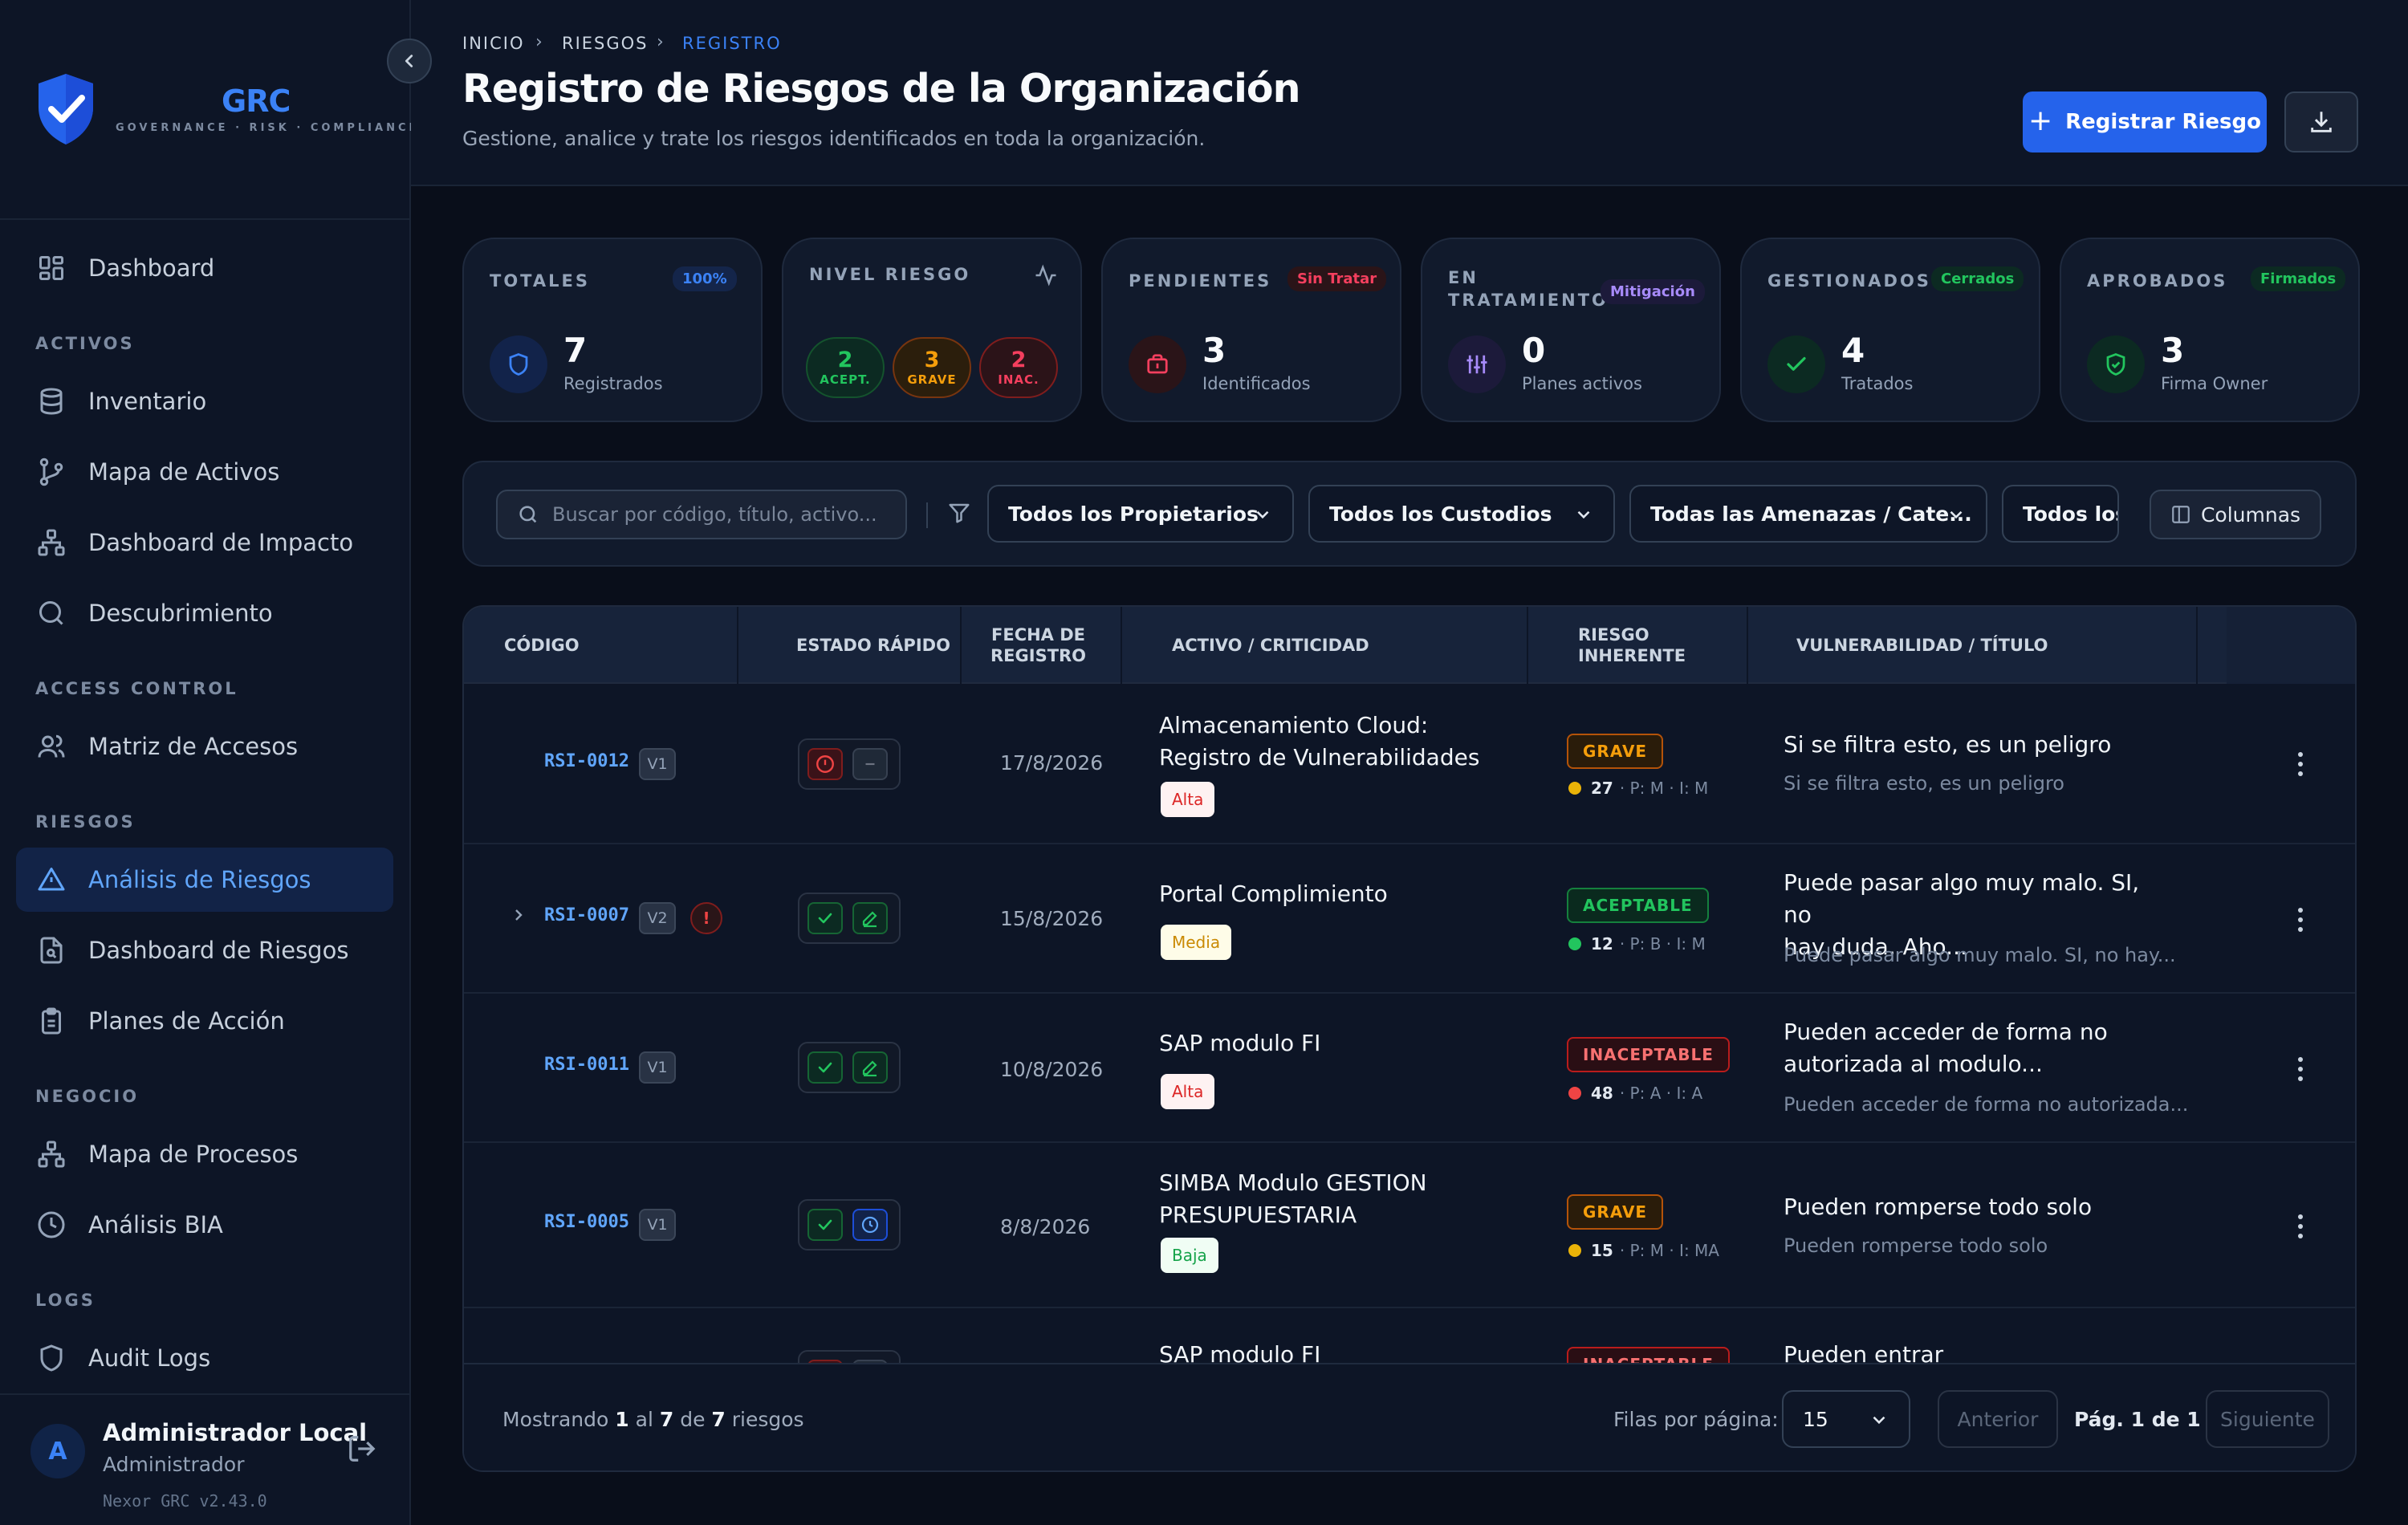 The image size is (2408, 1525). Describe the element at coordinates (1602, 789) in the screenshot. I see `score-value: 27` at that location.